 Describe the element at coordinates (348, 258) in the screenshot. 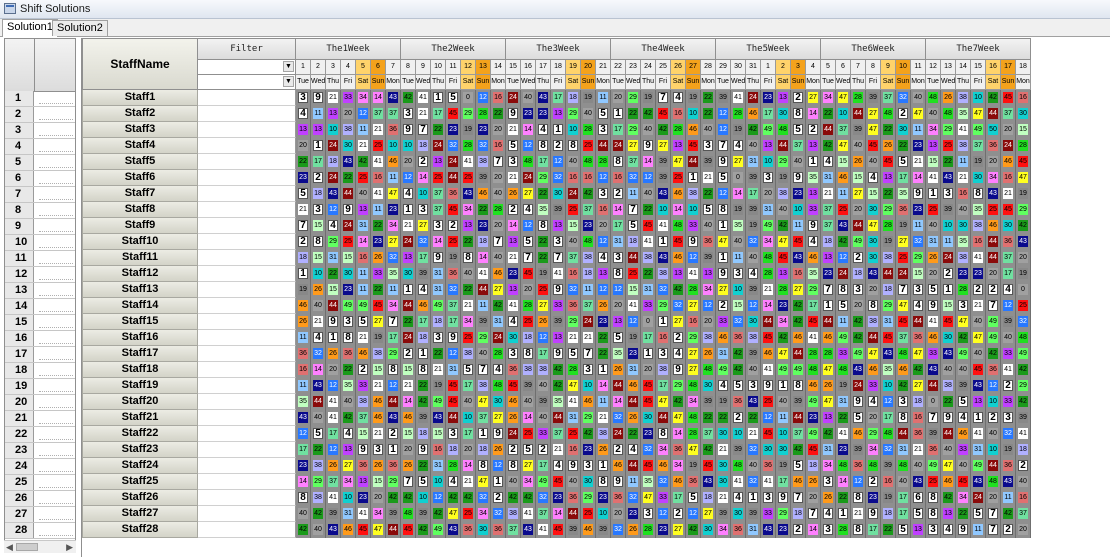

I see `shift-cell: 15` at that location.